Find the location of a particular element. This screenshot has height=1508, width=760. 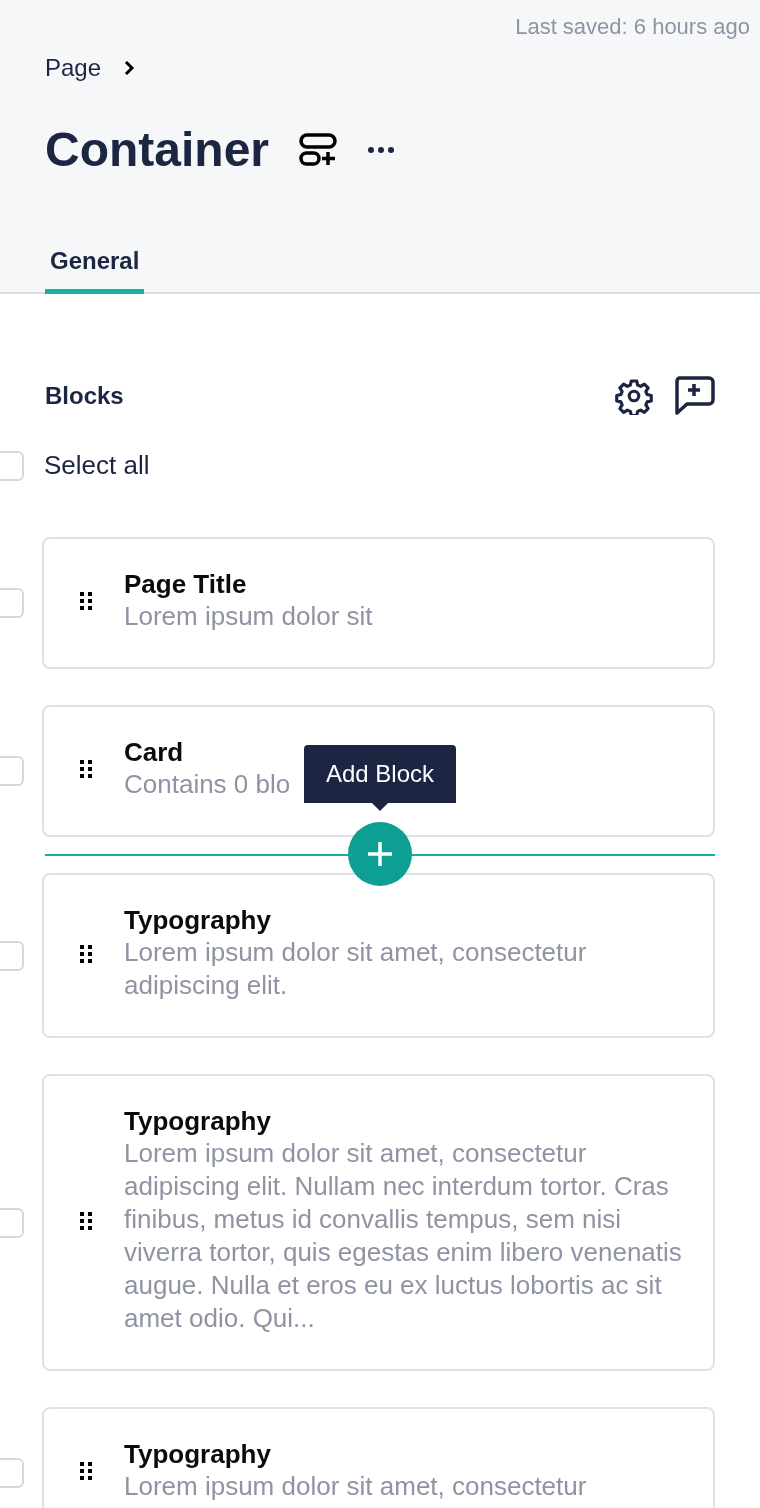

add-layout-icon is located at coordinates (318, 149).